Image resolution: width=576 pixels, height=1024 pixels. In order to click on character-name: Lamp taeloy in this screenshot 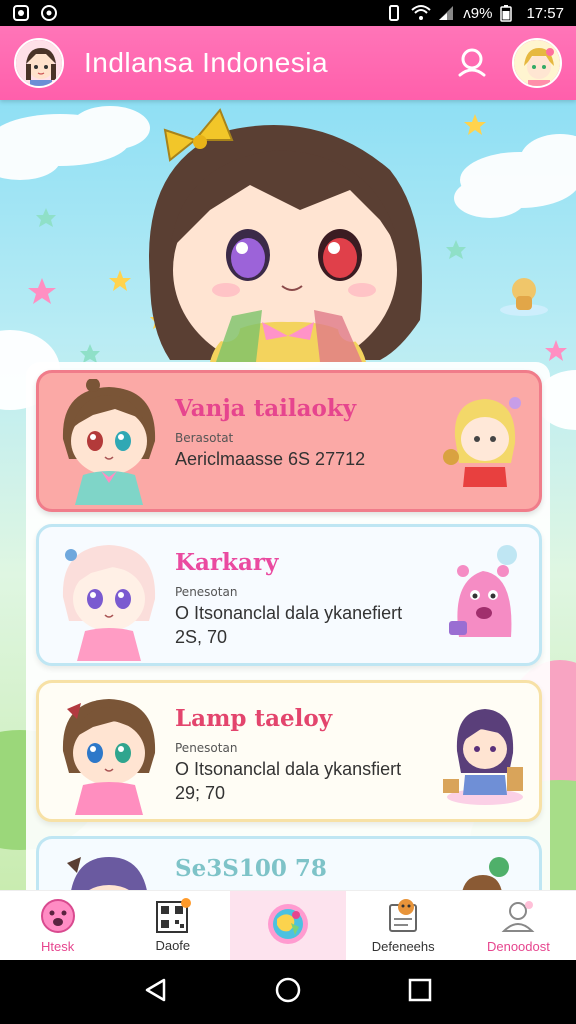, I will do `click(254, 718)`.